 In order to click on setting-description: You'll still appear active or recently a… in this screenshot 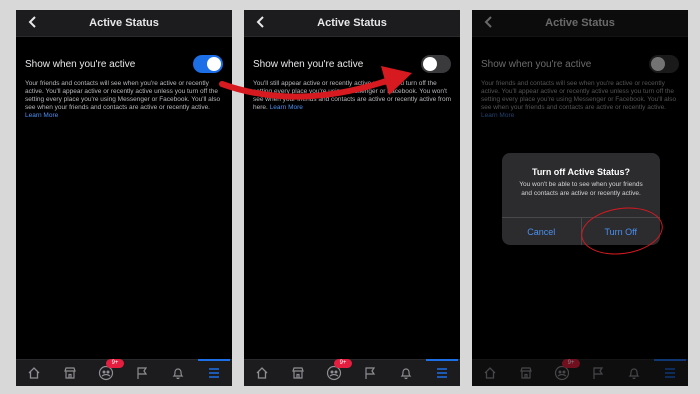, I will do `click(352, 96)`.